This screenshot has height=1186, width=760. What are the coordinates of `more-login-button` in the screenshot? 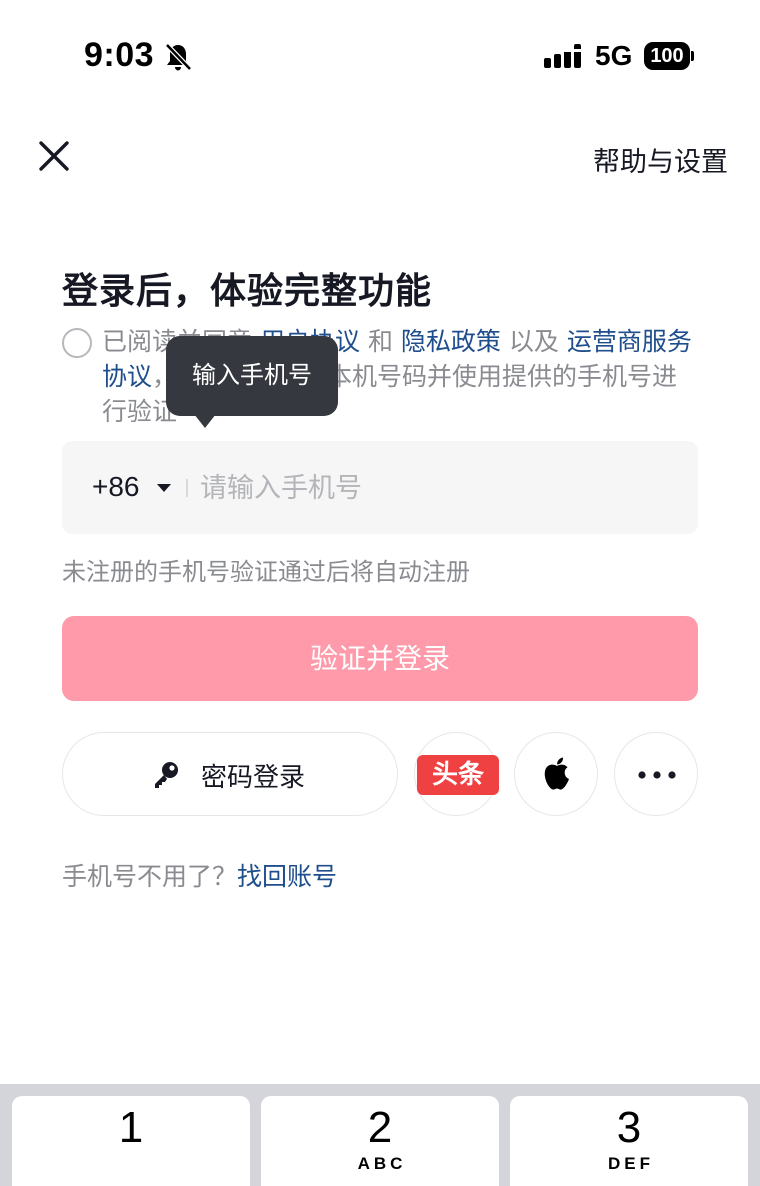 It's located at (656, 774).